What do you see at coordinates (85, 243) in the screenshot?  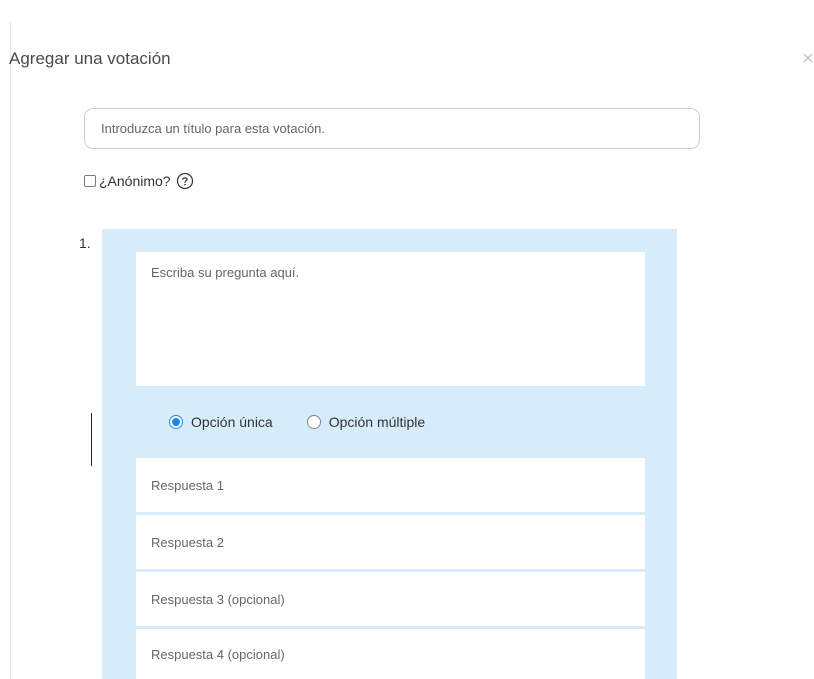 I see `question-number: 1.` at bounding box center [85, 243].